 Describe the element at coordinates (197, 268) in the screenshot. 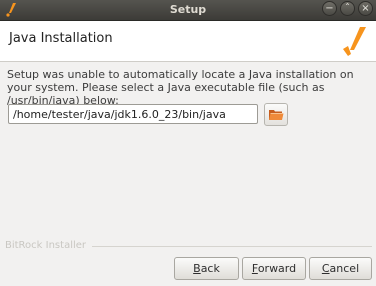

I see `back-mnemonic: B` at that location.